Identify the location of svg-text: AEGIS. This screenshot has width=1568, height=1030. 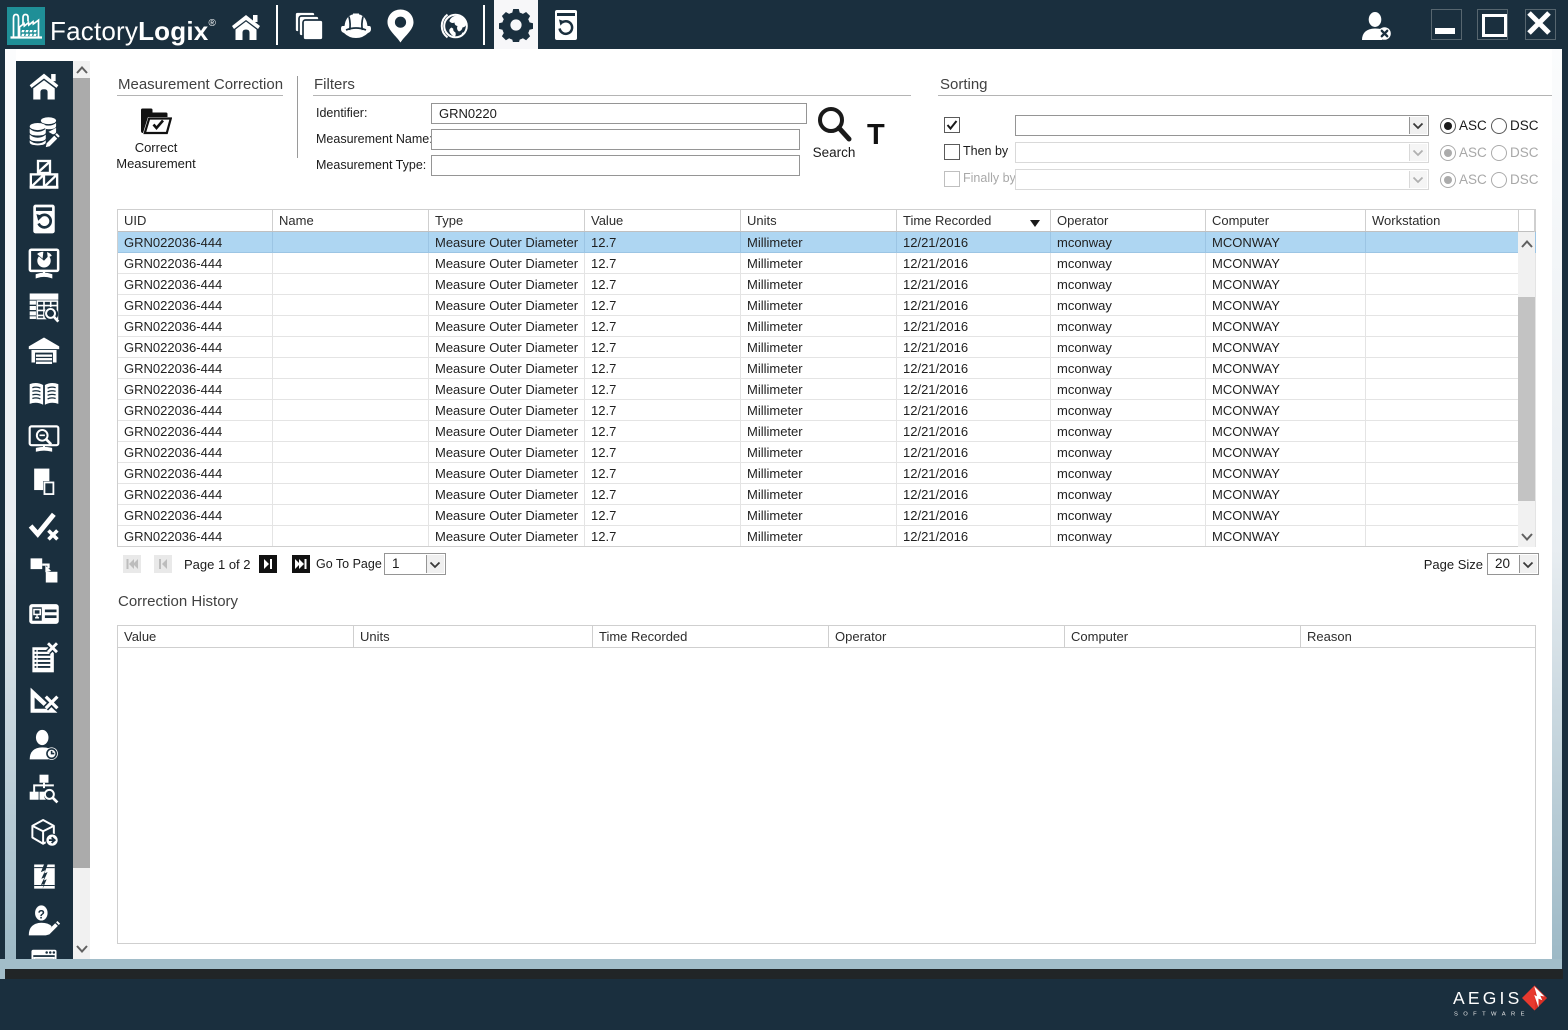
(1488, 998).